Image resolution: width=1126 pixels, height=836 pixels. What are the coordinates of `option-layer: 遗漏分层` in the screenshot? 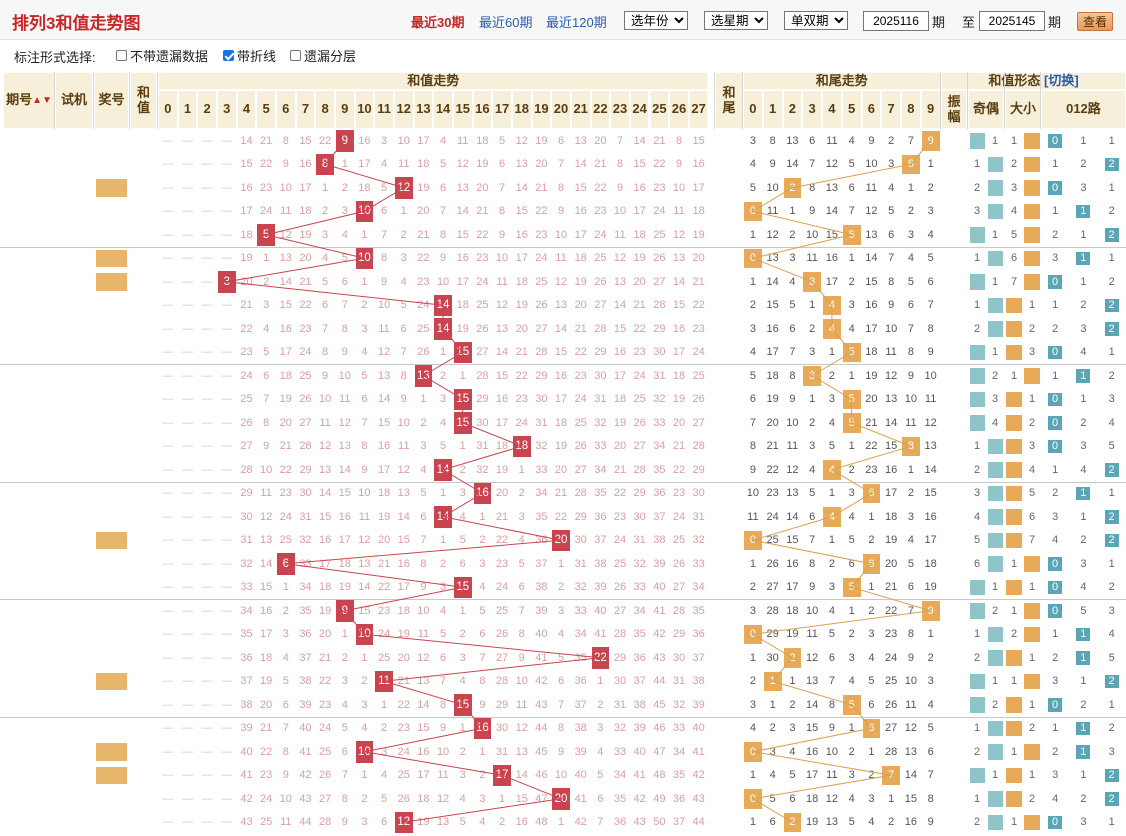 It's located at (323, 55).